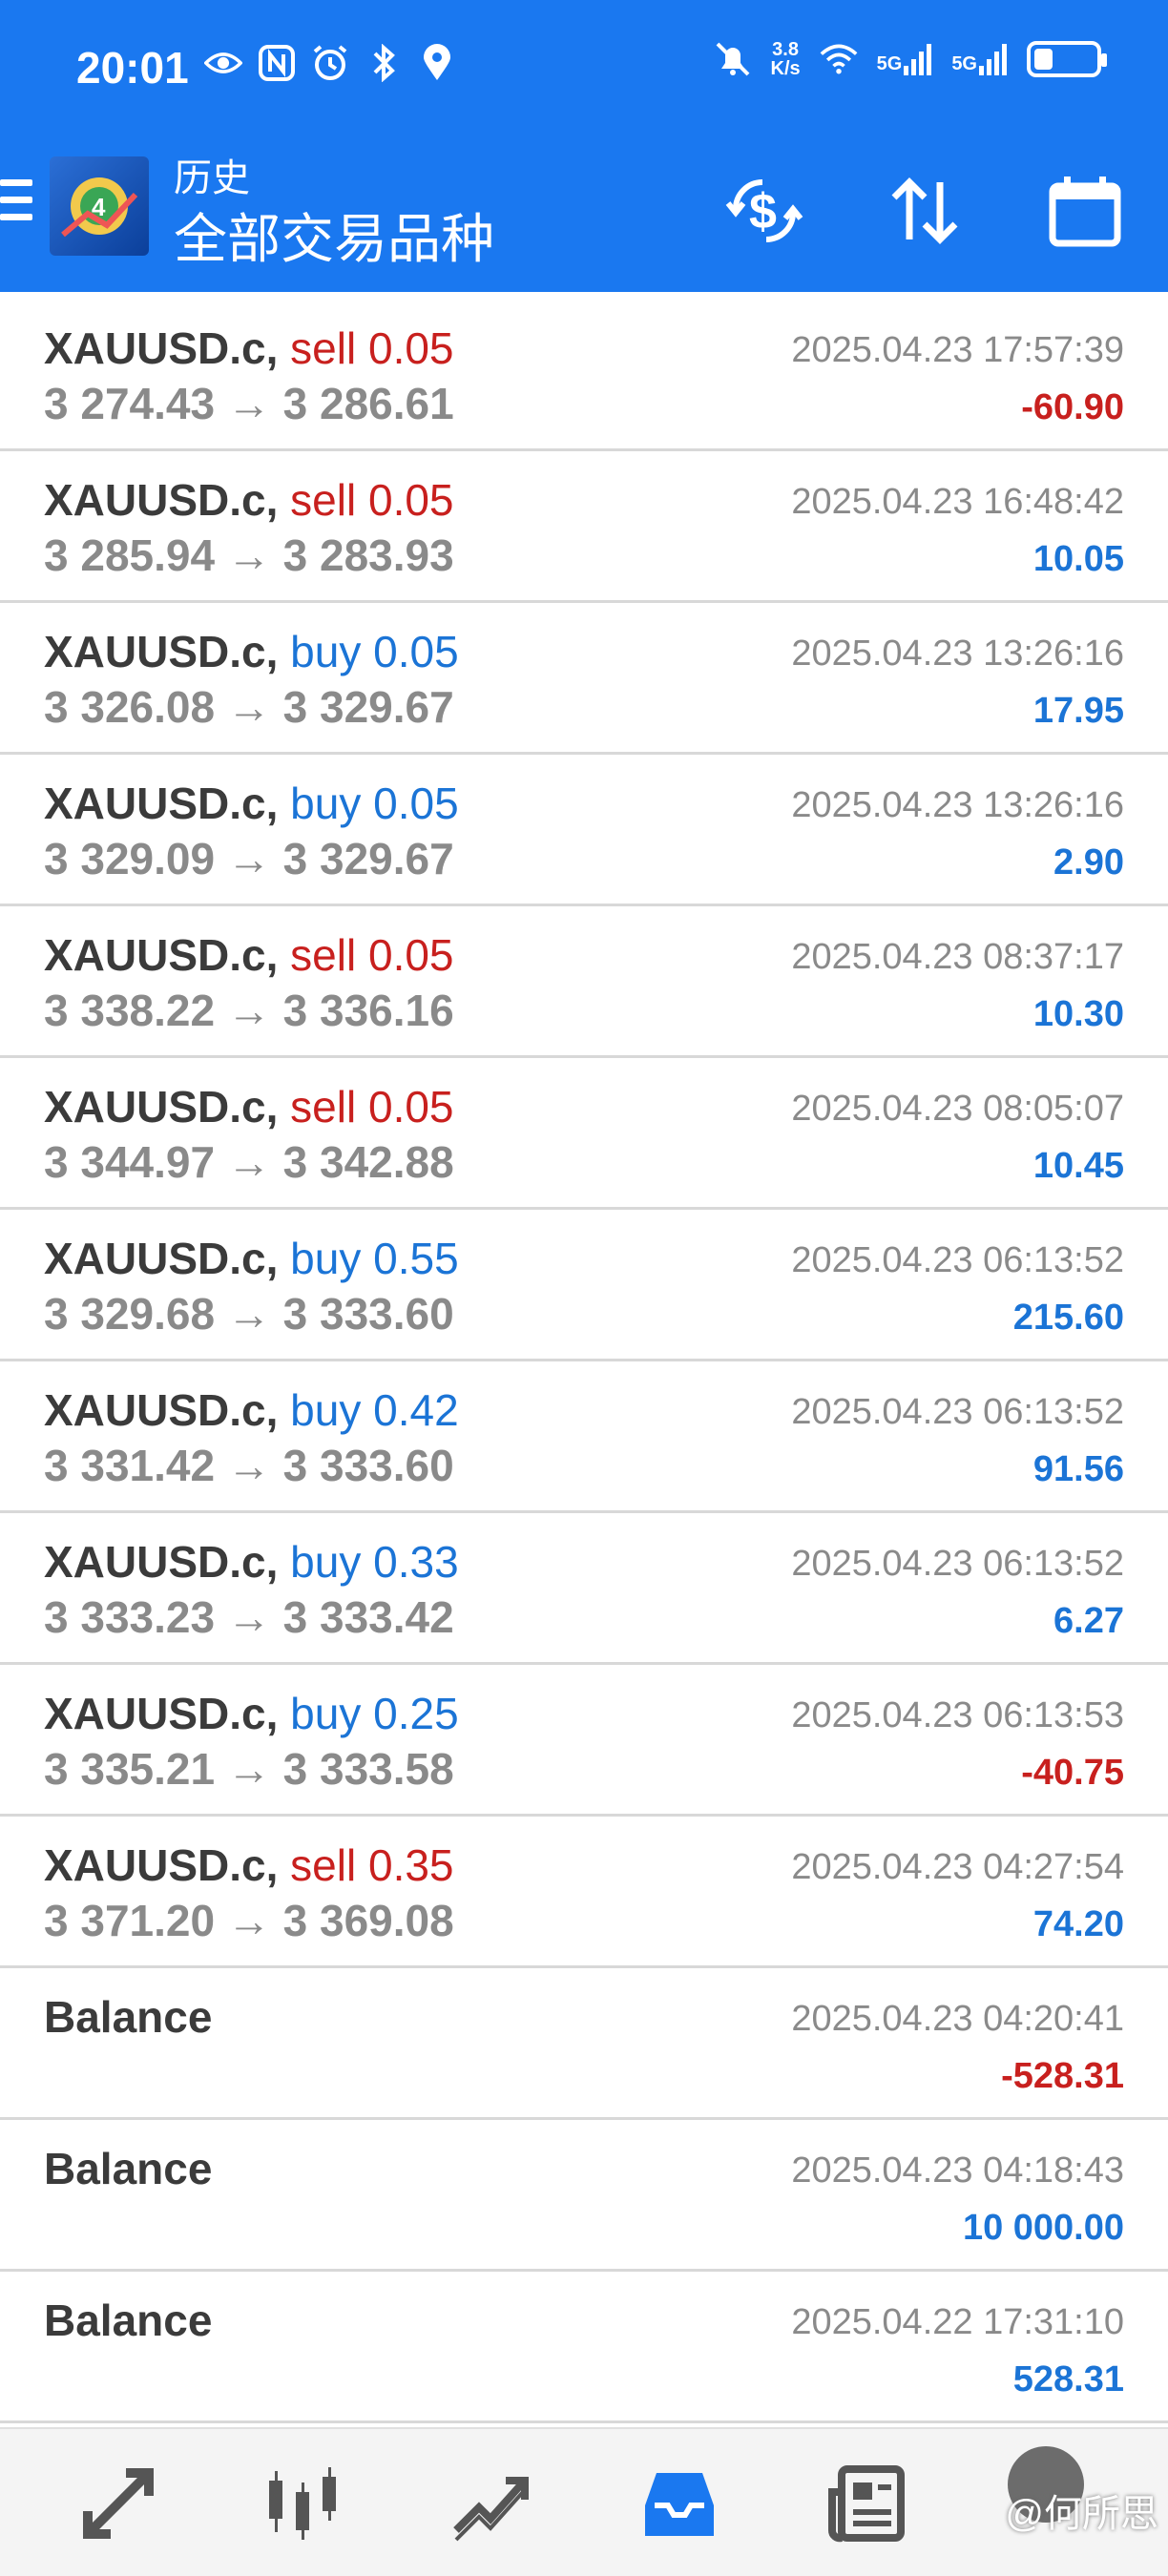  I want to click on trade-time: 2025.04.23 06:13:53, so click(957, 1715).